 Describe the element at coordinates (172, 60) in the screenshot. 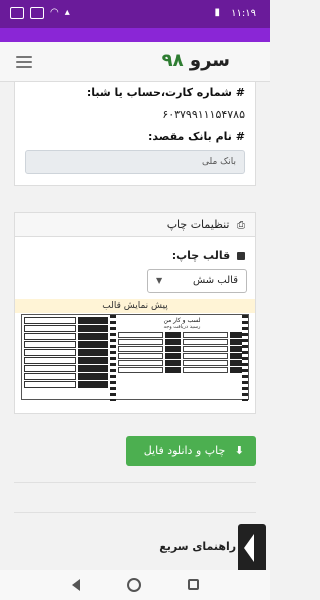

I see `logo-number: ۹۸` at that location.